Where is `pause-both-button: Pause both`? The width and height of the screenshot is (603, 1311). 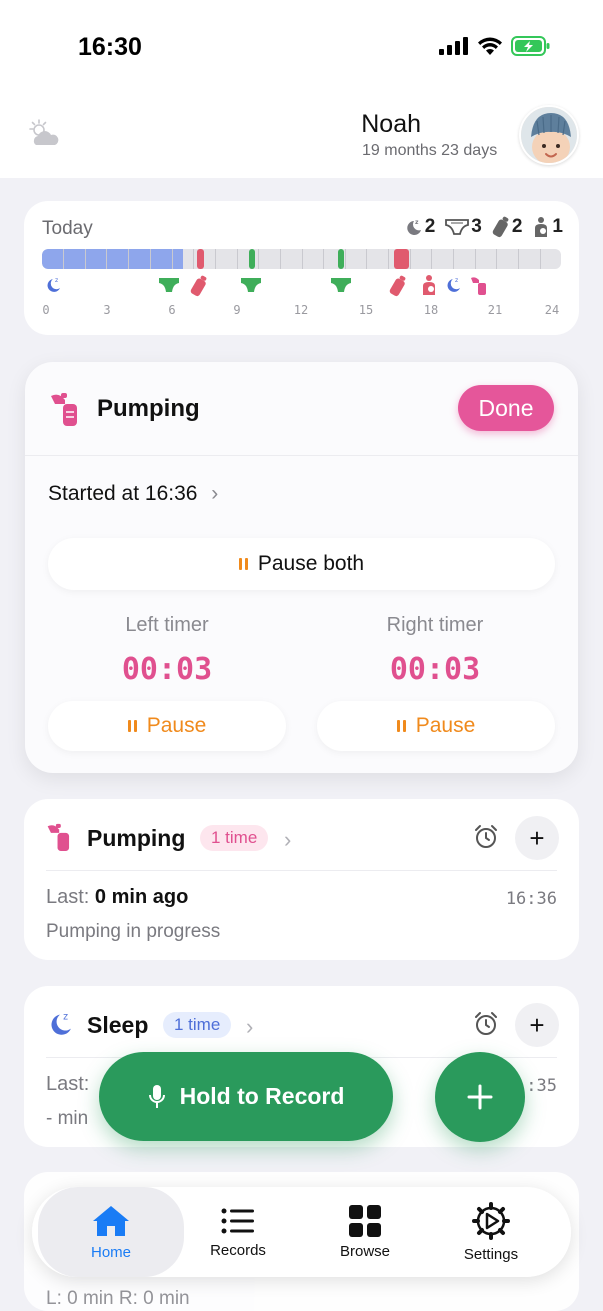 pause-both-button: Pause both is located at coordinates (301, 564).